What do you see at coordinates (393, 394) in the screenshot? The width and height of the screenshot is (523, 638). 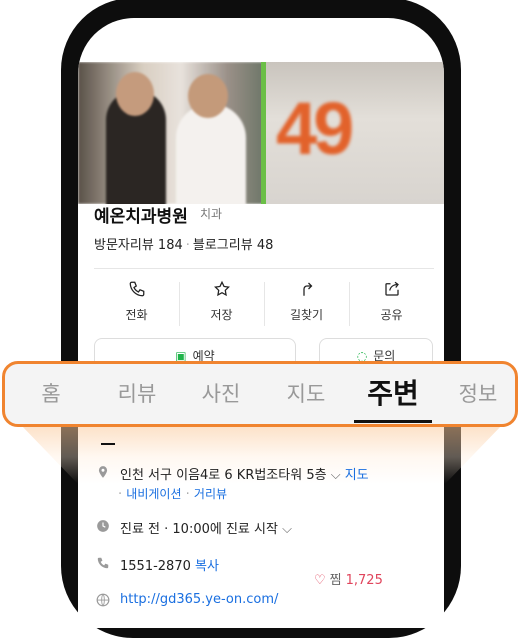 I see `tab-nearby: 주변` at bounding box center [393, 394].